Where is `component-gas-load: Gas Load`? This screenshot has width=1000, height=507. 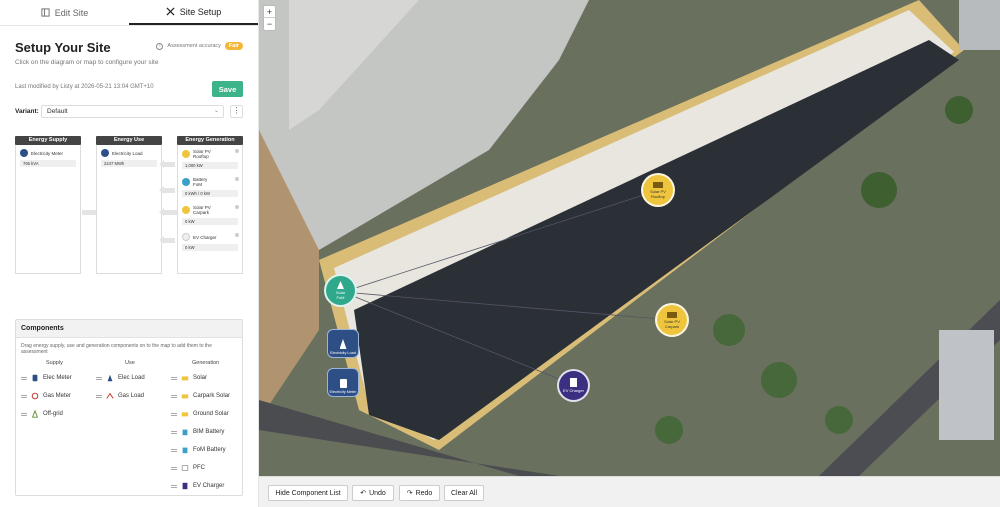 component-gas-load: Gas Load is located at coordinates (120, 396).